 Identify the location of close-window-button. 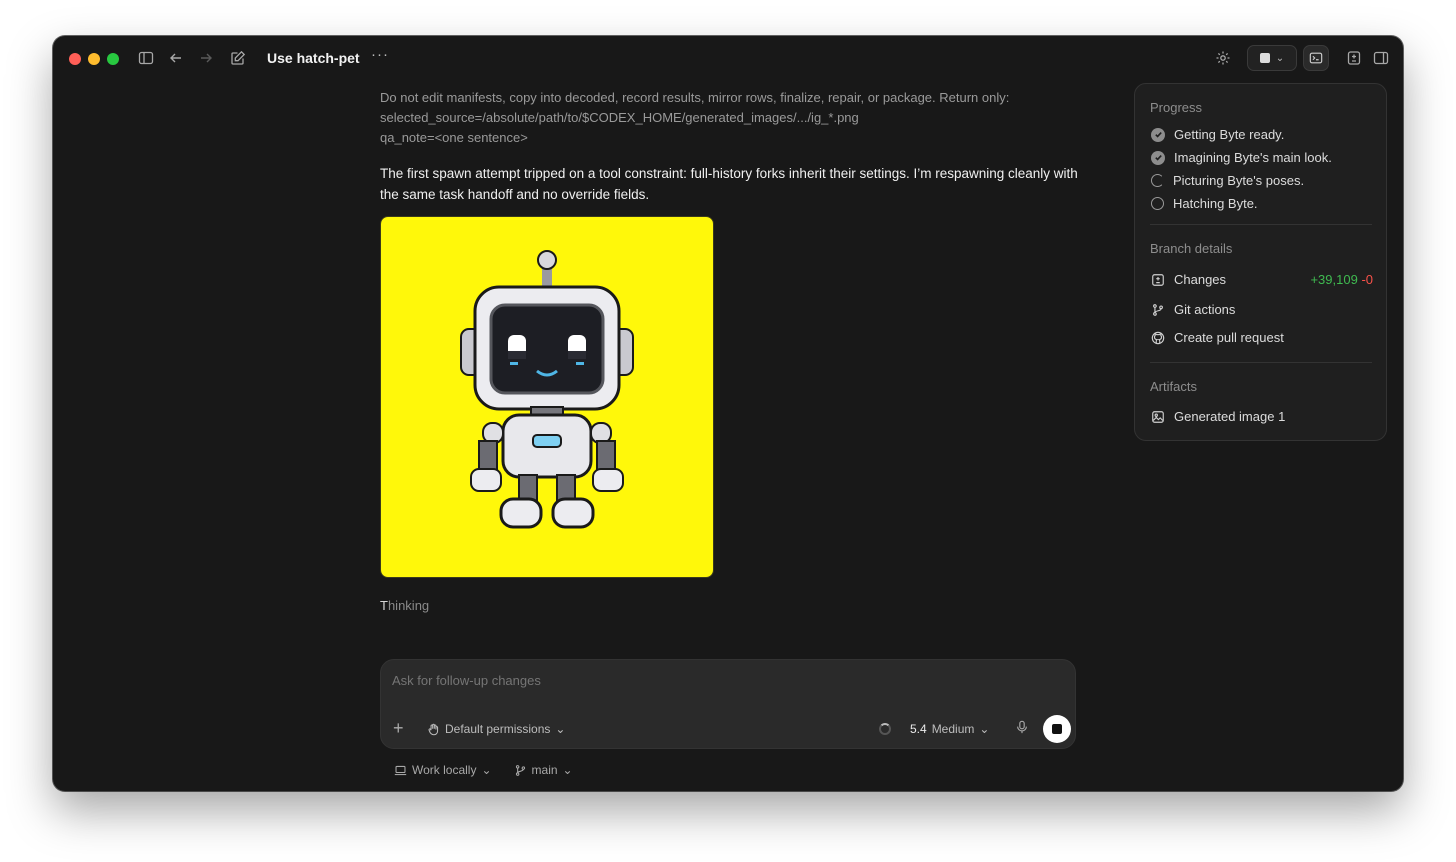
(75, 59).